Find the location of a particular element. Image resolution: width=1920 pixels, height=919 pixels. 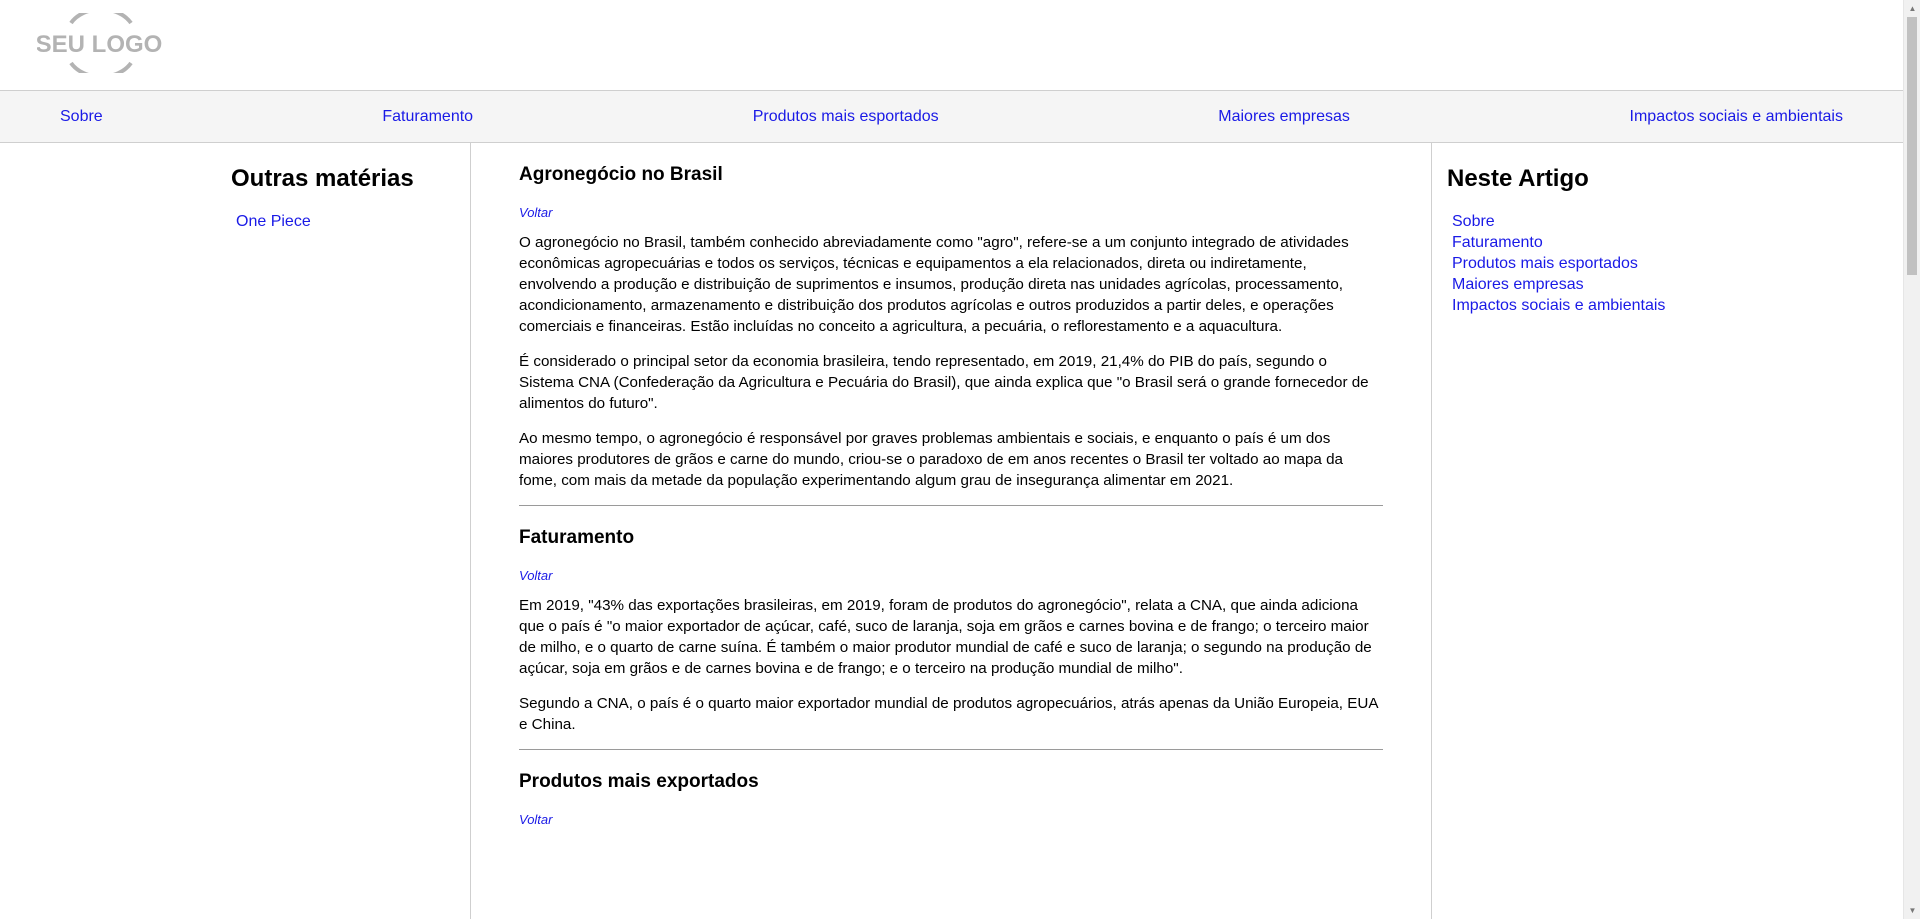

logo-arc-top is located at coordinates (101, 19).